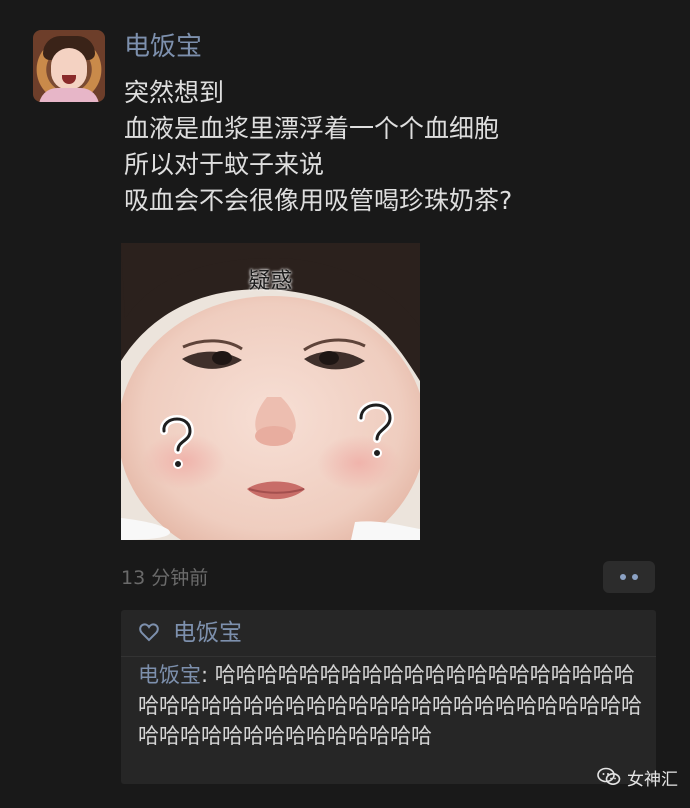  Describe the element at coordinates (224, 164) in the screenshot. I see `post-line: 所以对于蚊子来说` at that location.